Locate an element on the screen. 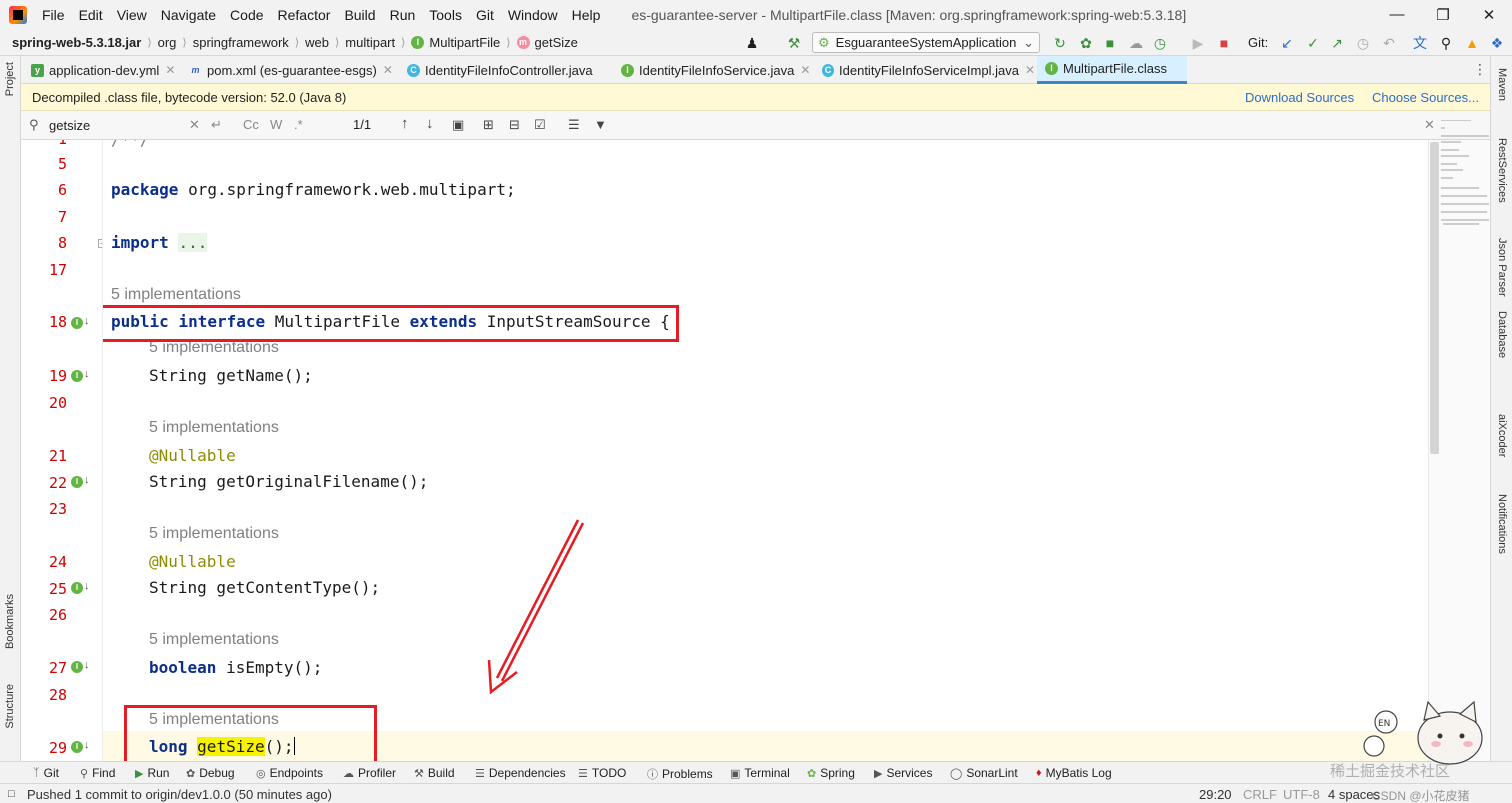 The width and height of the screenshot is (1512, 803). add-occurrence-icon: ⊞ is located at coordinates (488, 125).